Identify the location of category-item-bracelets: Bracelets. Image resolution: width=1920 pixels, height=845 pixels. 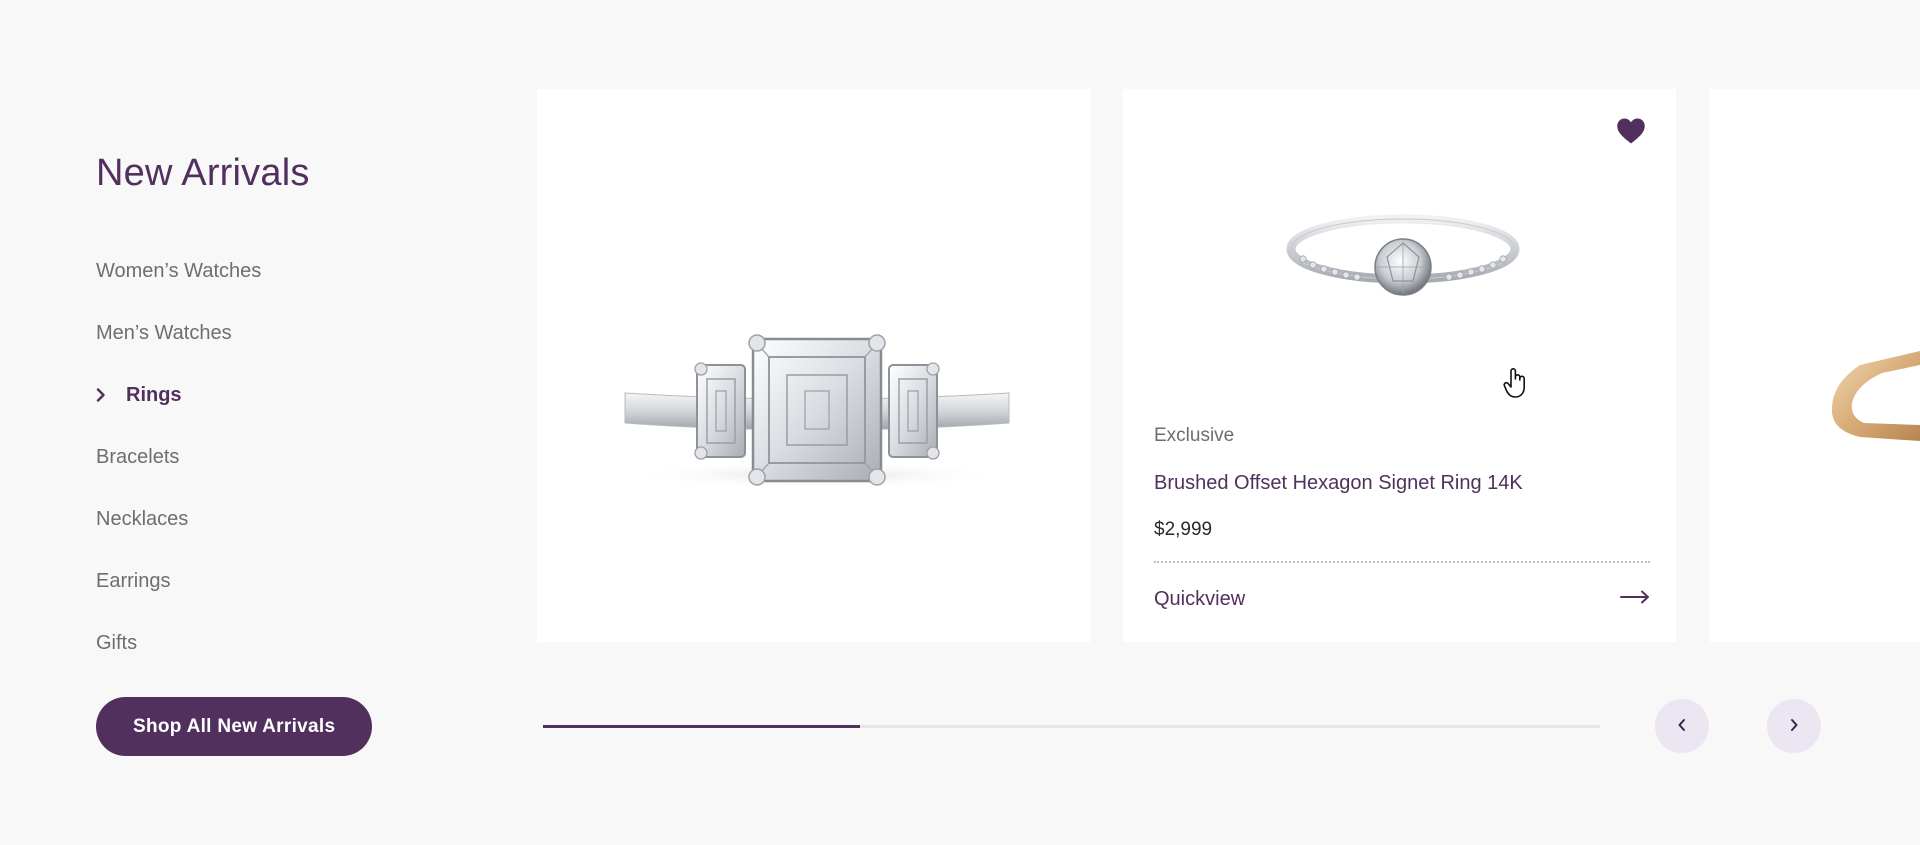
(178, 457).